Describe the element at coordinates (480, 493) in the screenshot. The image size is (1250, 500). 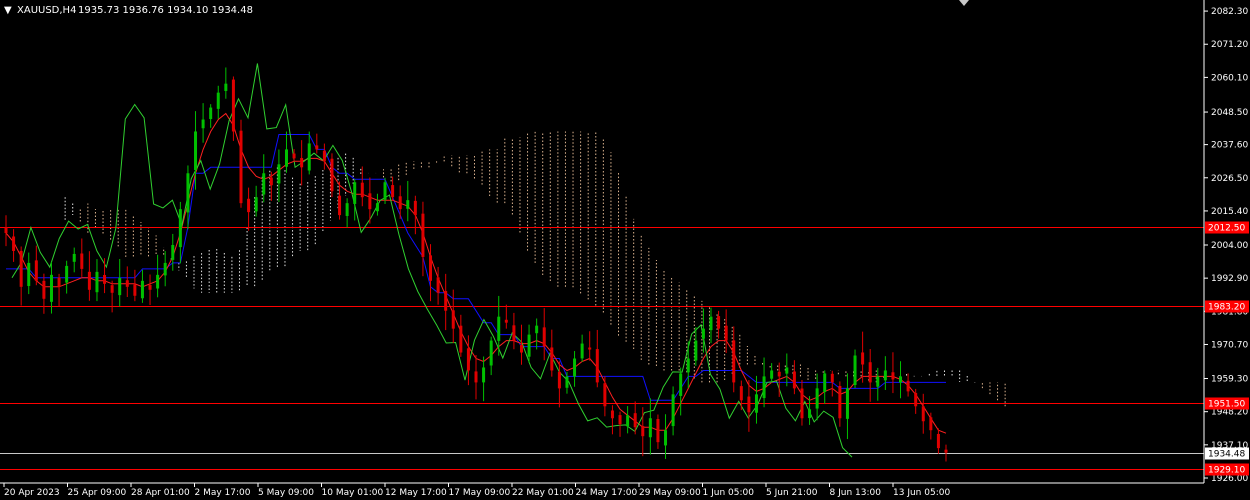
I see `x-tick-label: 17 May 09:00` at that location.